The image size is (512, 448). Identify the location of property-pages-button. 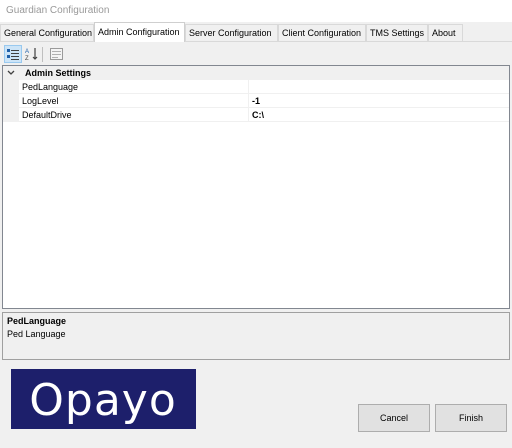
(56, 54).